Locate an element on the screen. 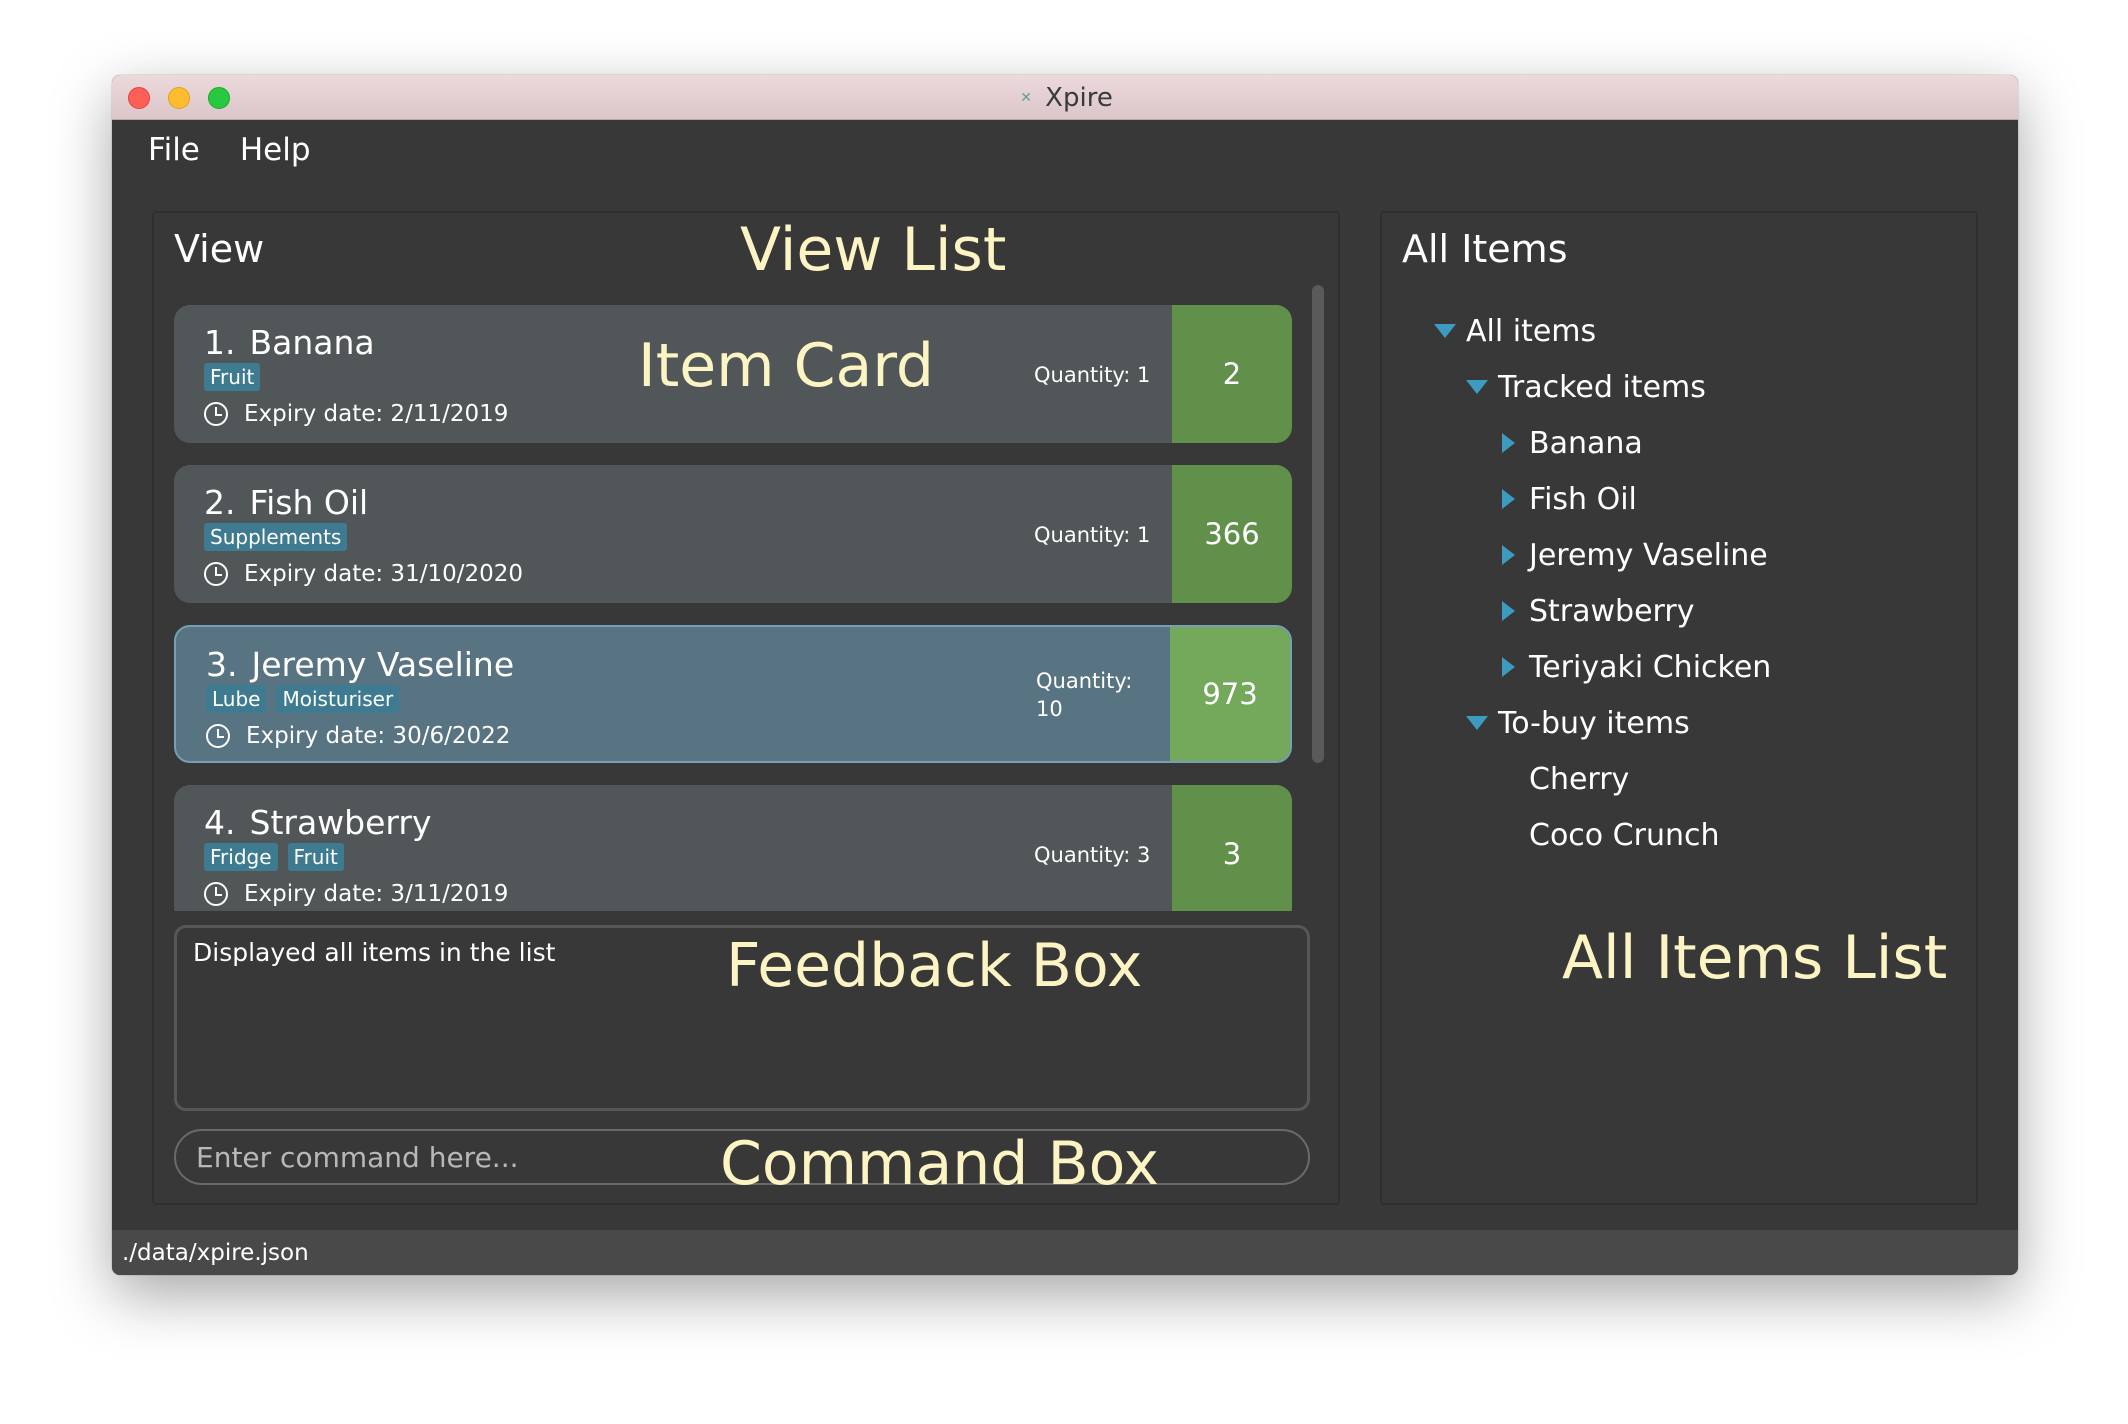  item-tags: Supplements is located at coordinates (276, 537).